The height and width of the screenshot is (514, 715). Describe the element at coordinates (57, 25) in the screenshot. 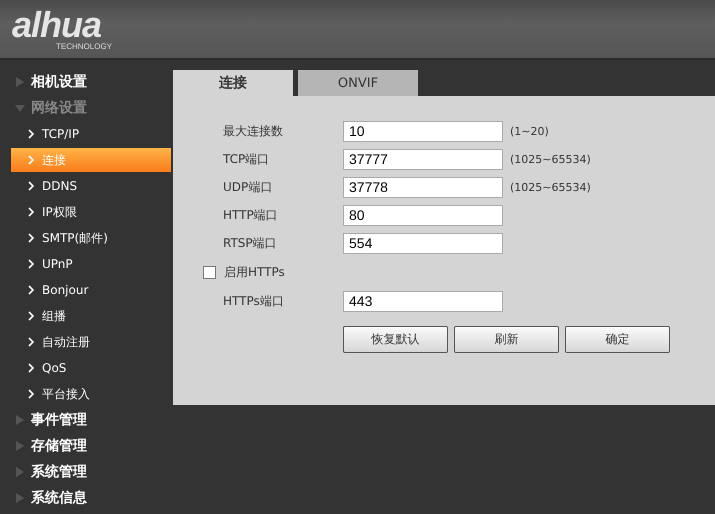

I see `logo-text: alhua` at that location.